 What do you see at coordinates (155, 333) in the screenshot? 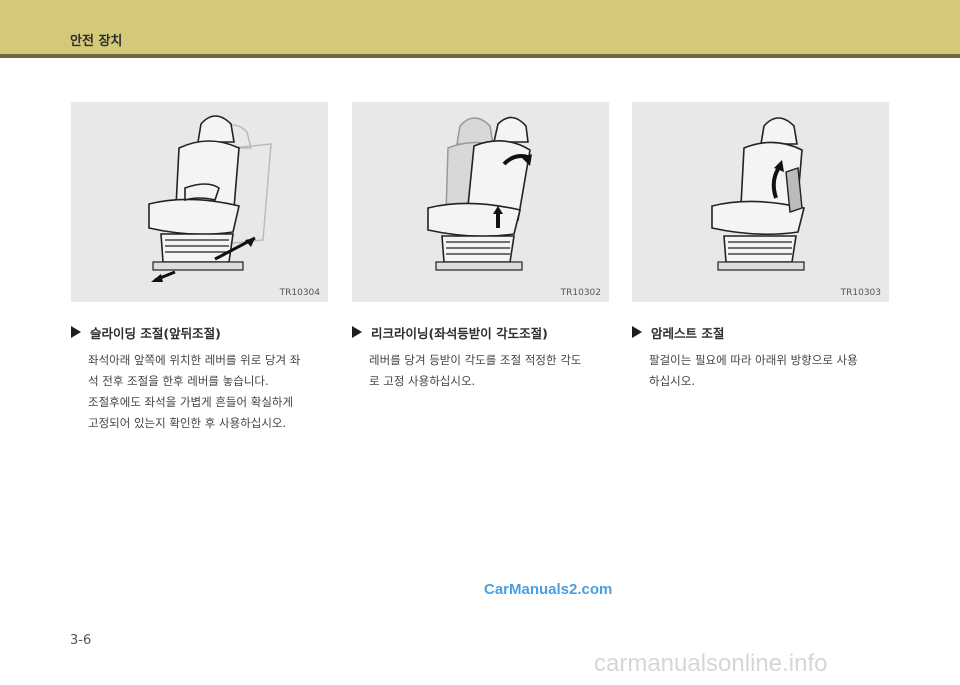
I see `heading-text: 슬라이딩 조절(앞뒤조절)` at bounding box center [155, 333].